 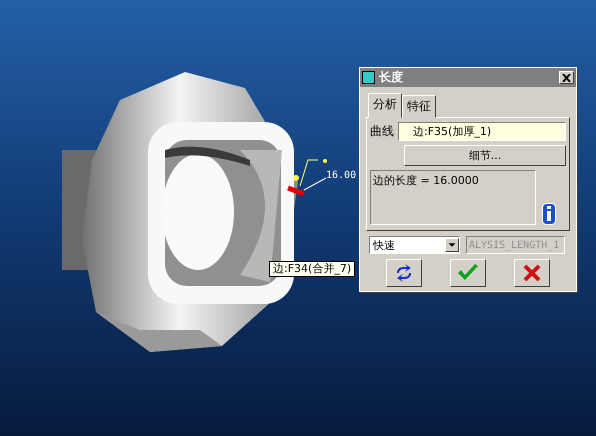 What do you see at coordinates (391, 77) in the screenshot?
I see `window-title: 长度` at bounding box center [391, 77].